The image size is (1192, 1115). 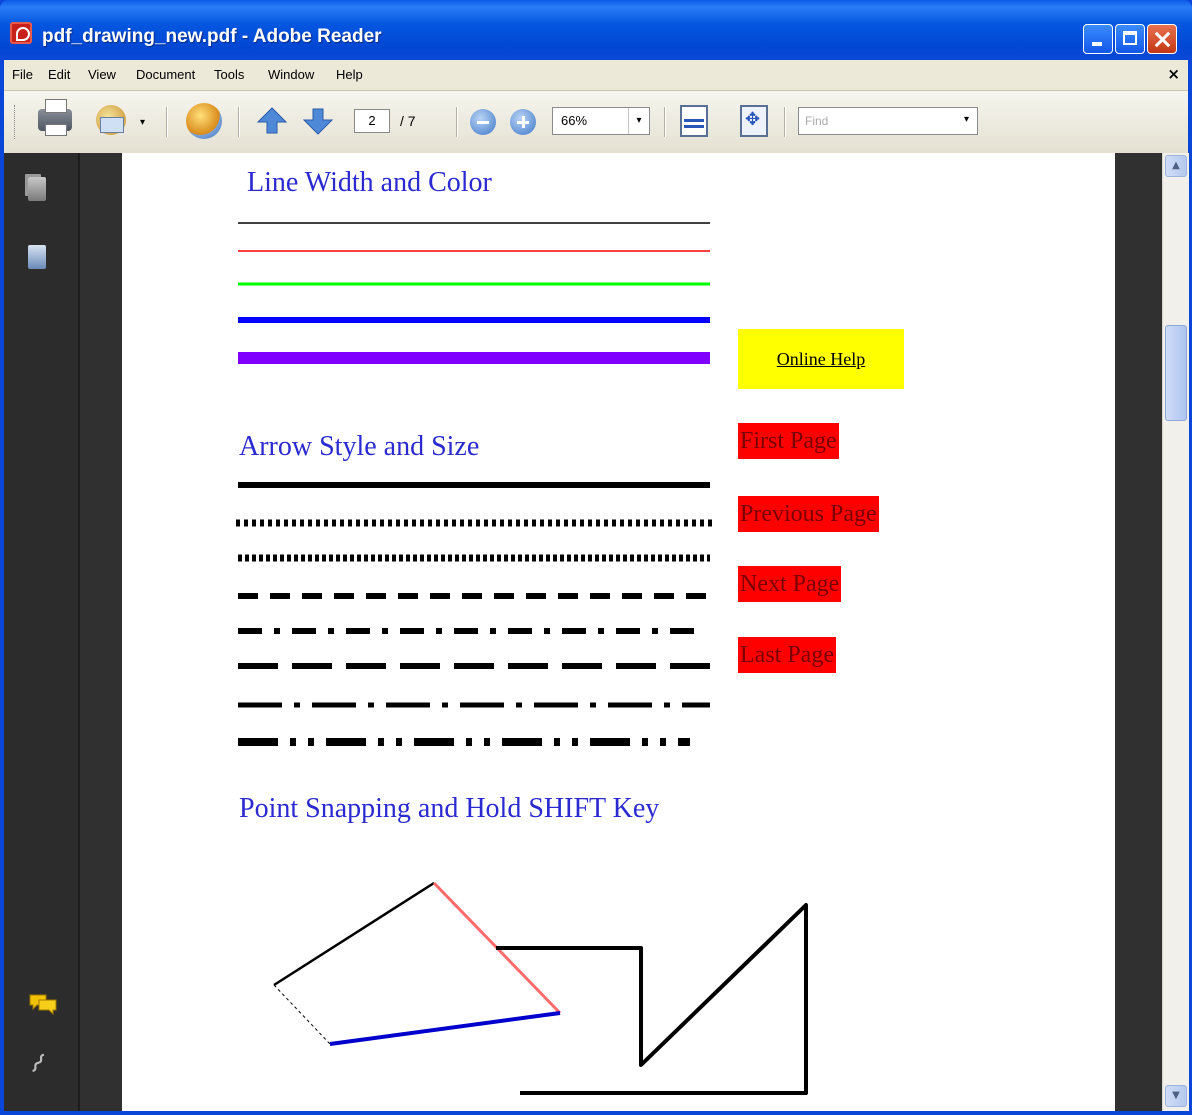 What do you see at coordinates (212, 36) in the screenshot?
I see `window-title: pdf_drawing_new.pdf - Adobe Reader` at bounding box center [212, 36].